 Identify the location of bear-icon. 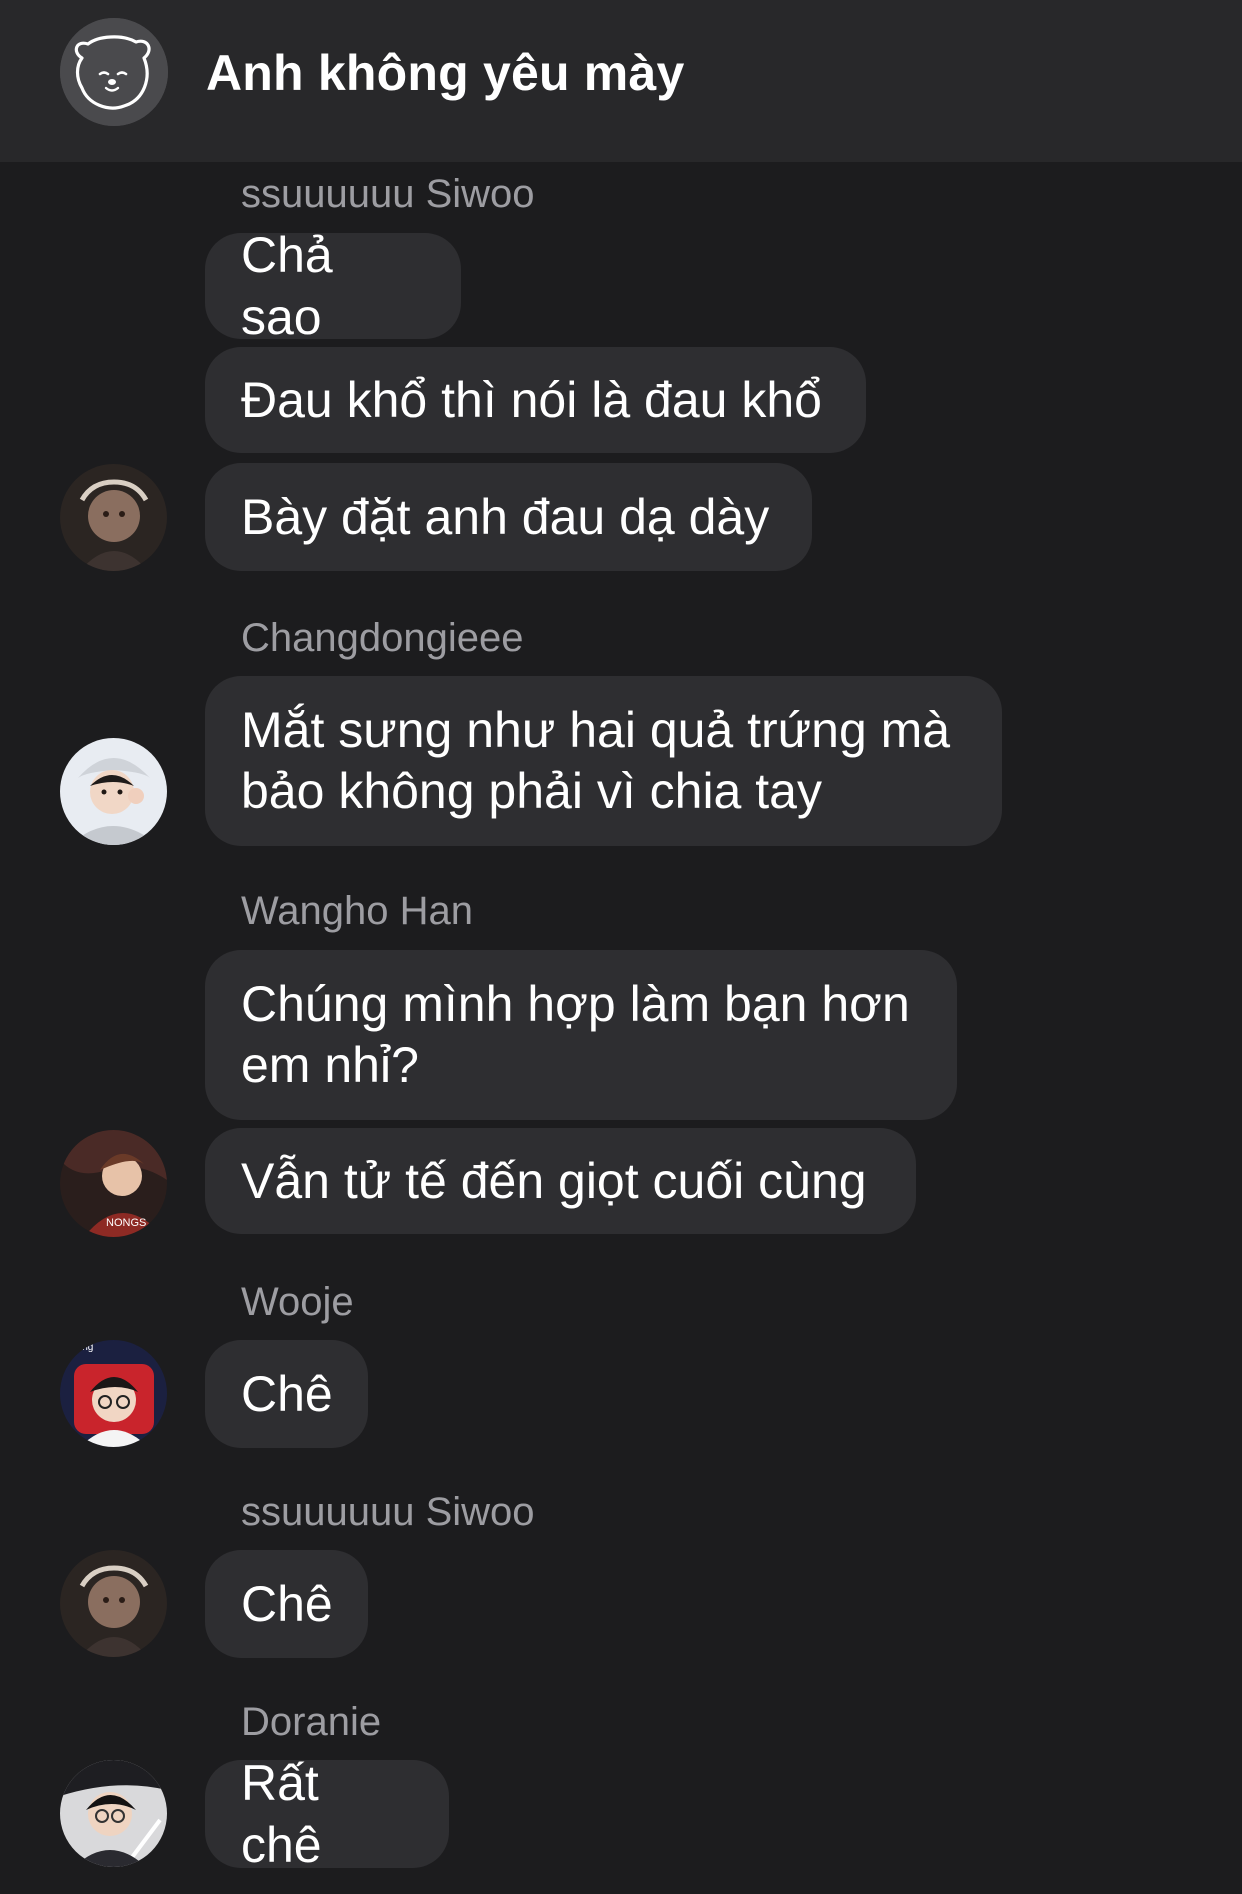
(114, 72).